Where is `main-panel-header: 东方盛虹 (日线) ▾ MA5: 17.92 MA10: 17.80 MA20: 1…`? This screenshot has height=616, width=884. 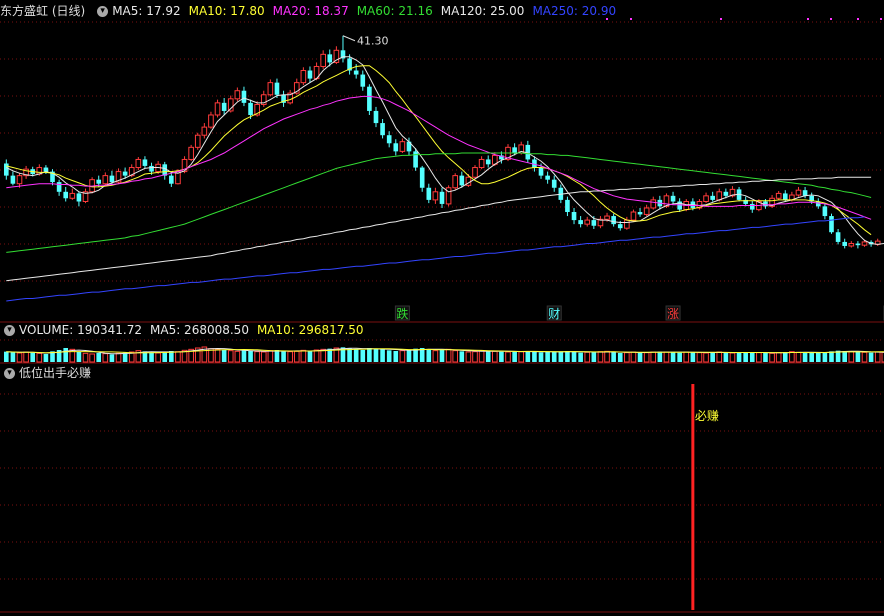
main-panel-header: 东方盛虹 (日线) ▾ MA5: 17.92 MA10: 17.80 MA20: 1… is located at coordinates (312, 11).